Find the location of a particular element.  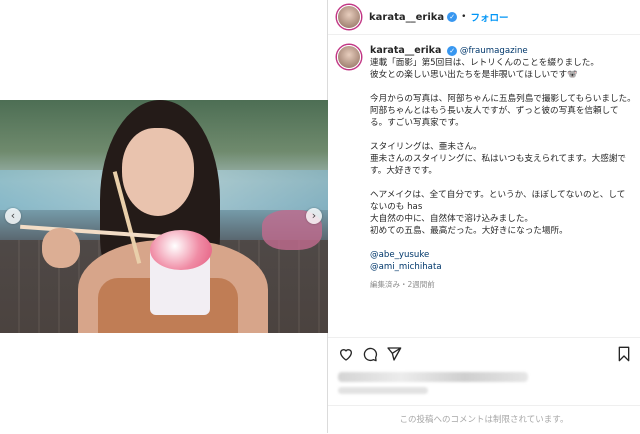

caption-line: 今月からの写真は、阿部ちゃんに五島列島で撮影してもらいました。 is located at coordinates (503, 99).